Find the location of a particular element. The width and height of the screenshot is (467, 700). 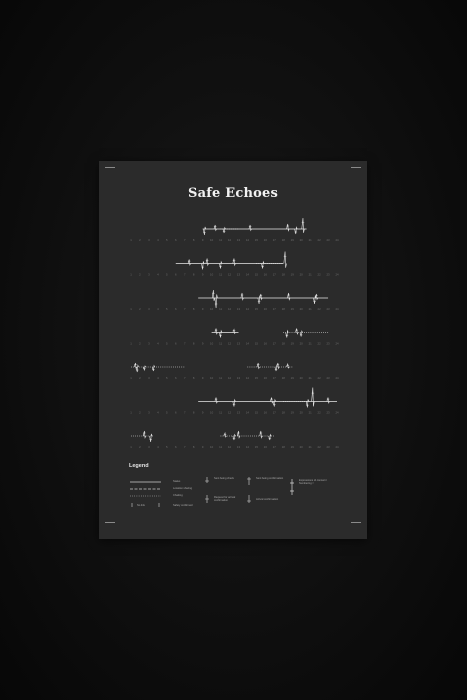

legend-label-arrival: Arrival confirmation is located at coordinates (267, 499).